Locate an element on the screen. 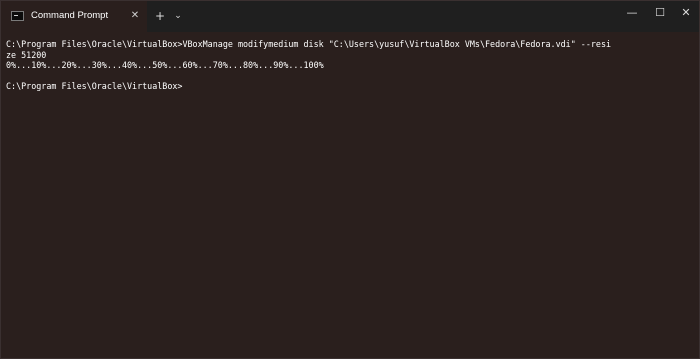 Image resolution: width=700 pixels, height=359 pixels. tab-title: Command Prompt is located at coordinates (70, 15).